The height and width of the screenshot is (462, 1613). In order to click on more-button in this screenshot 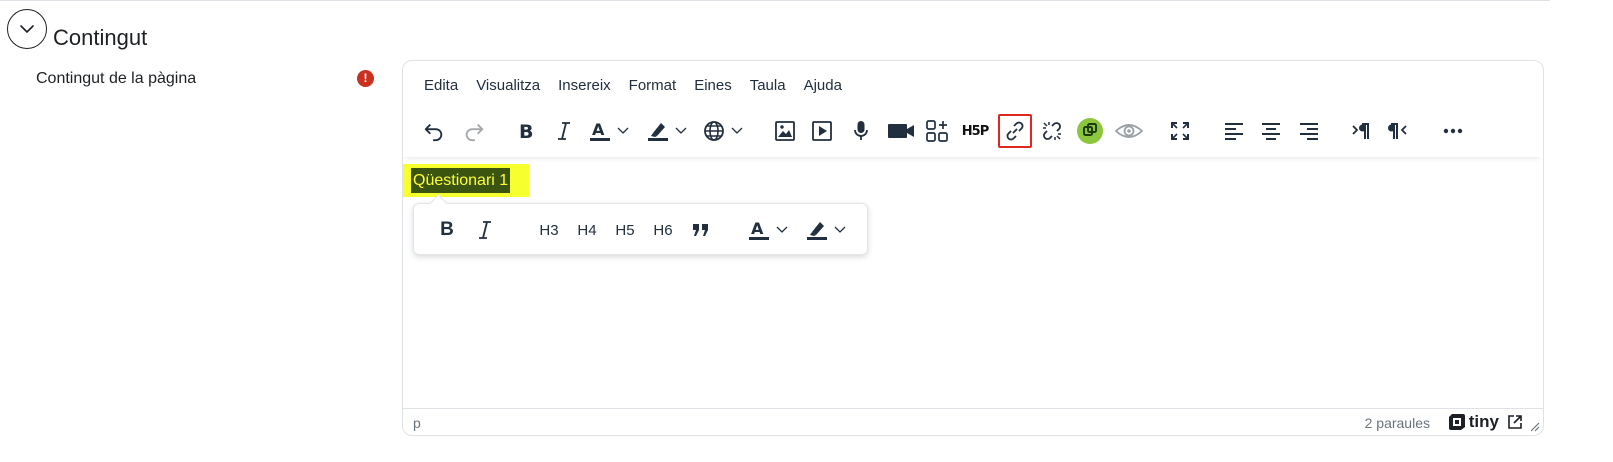, I will do `click(1453, 131)`.